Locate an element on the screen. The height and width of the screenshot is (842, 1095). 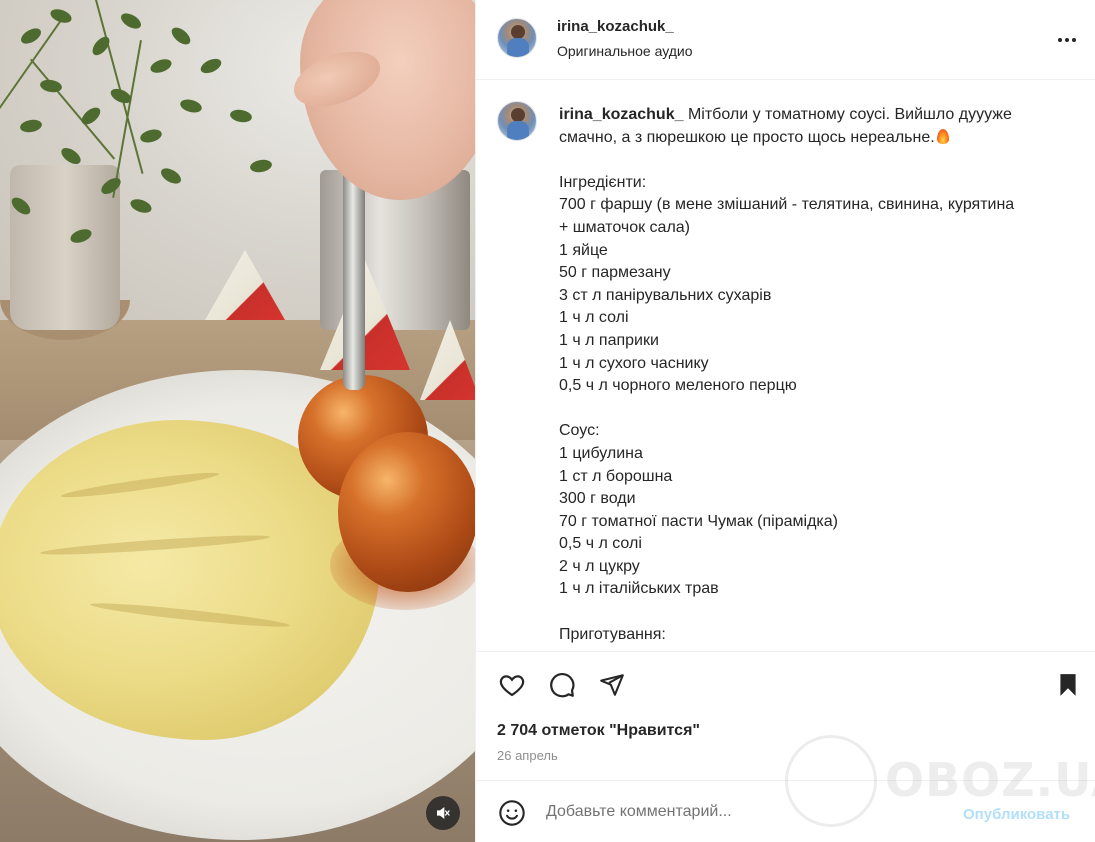
bookmark-icon is located at coordinates (1068, 685).